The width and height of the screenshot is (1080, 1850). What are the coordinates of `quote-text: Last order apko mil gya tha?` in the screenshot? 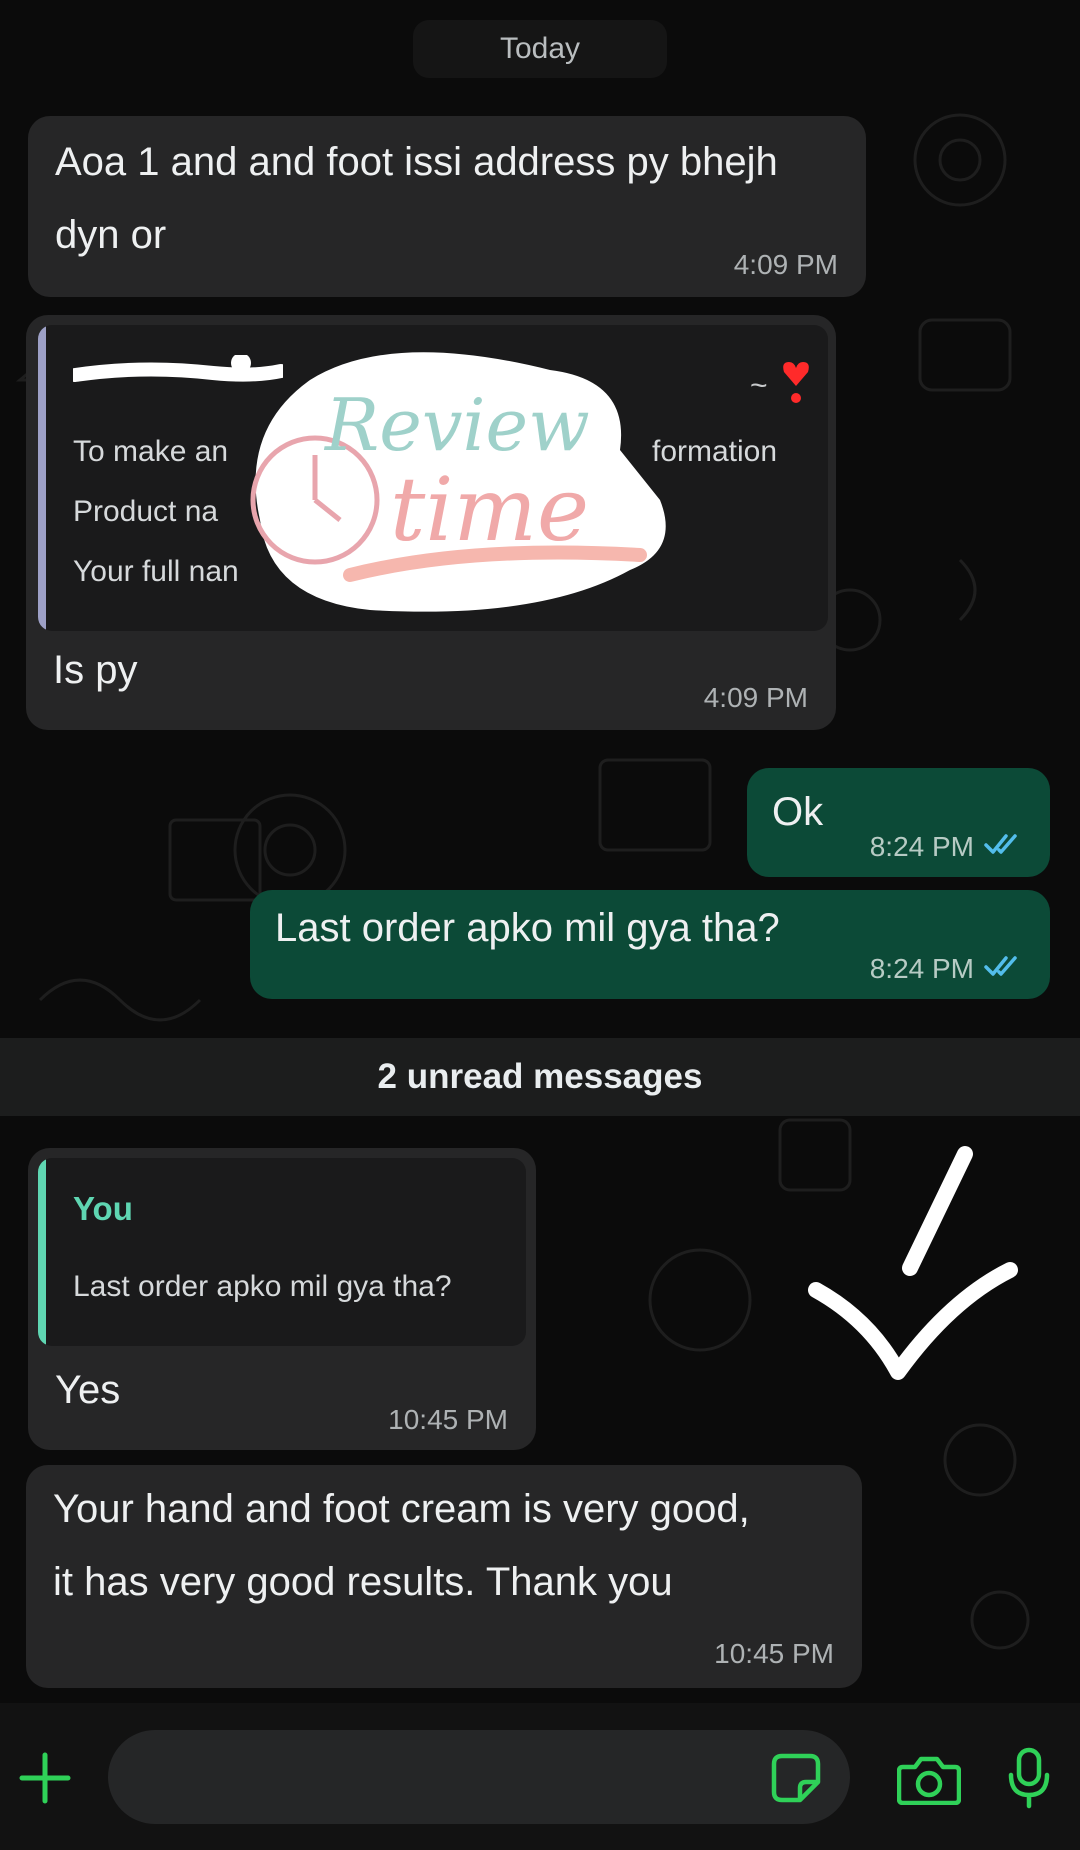 It's located at (262, 1286).